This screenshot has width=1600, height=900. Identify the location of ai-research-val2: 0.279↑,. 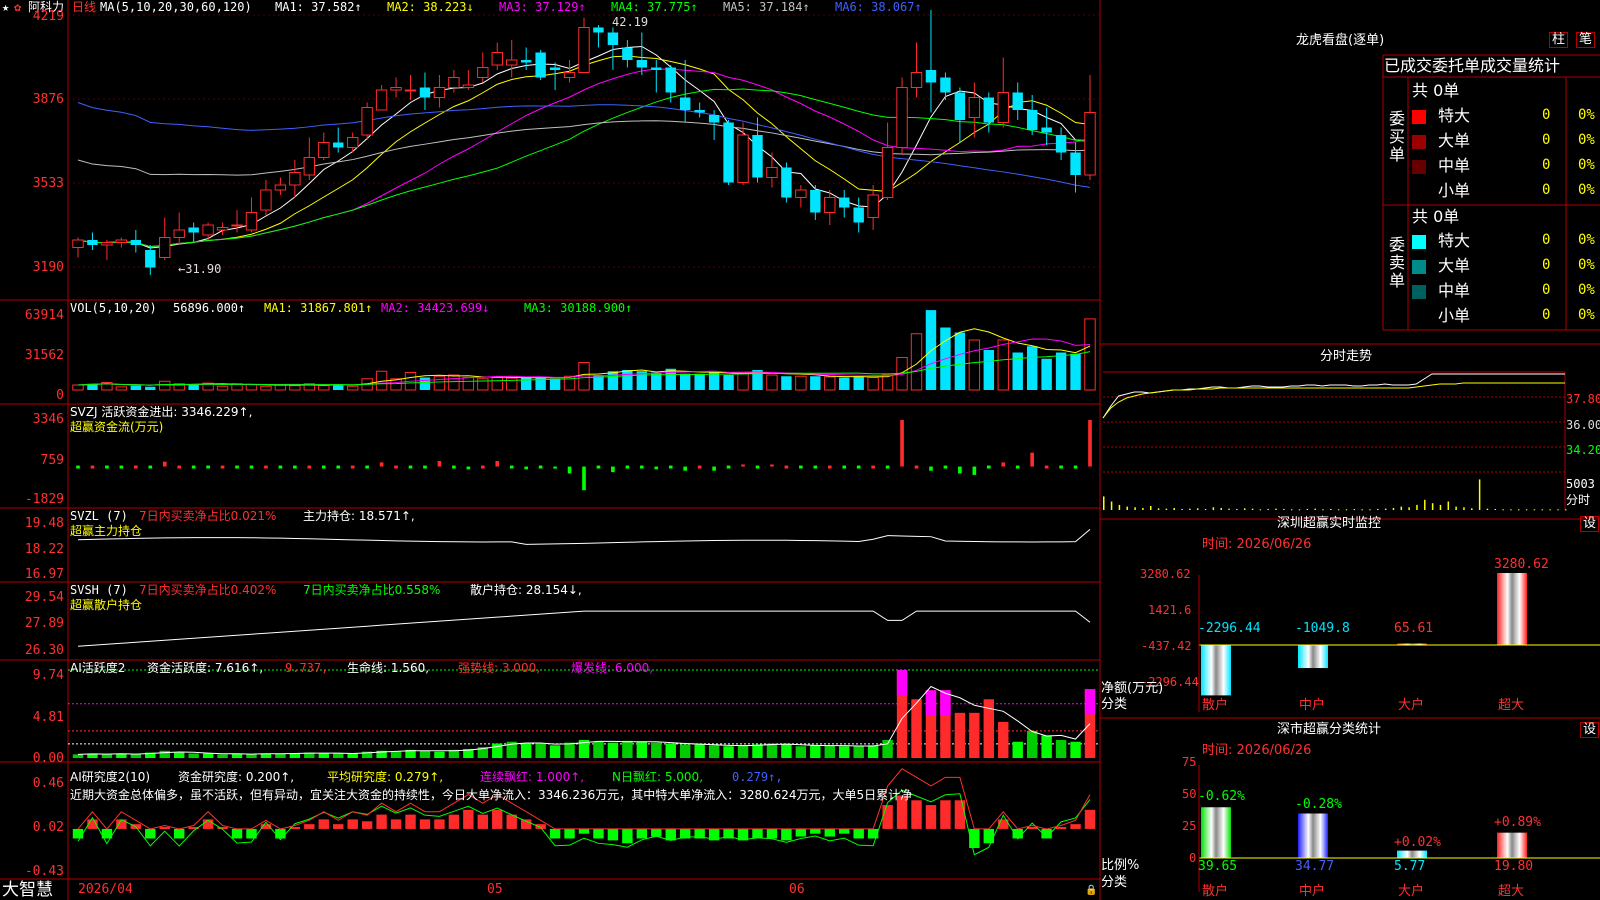
(757, 777).